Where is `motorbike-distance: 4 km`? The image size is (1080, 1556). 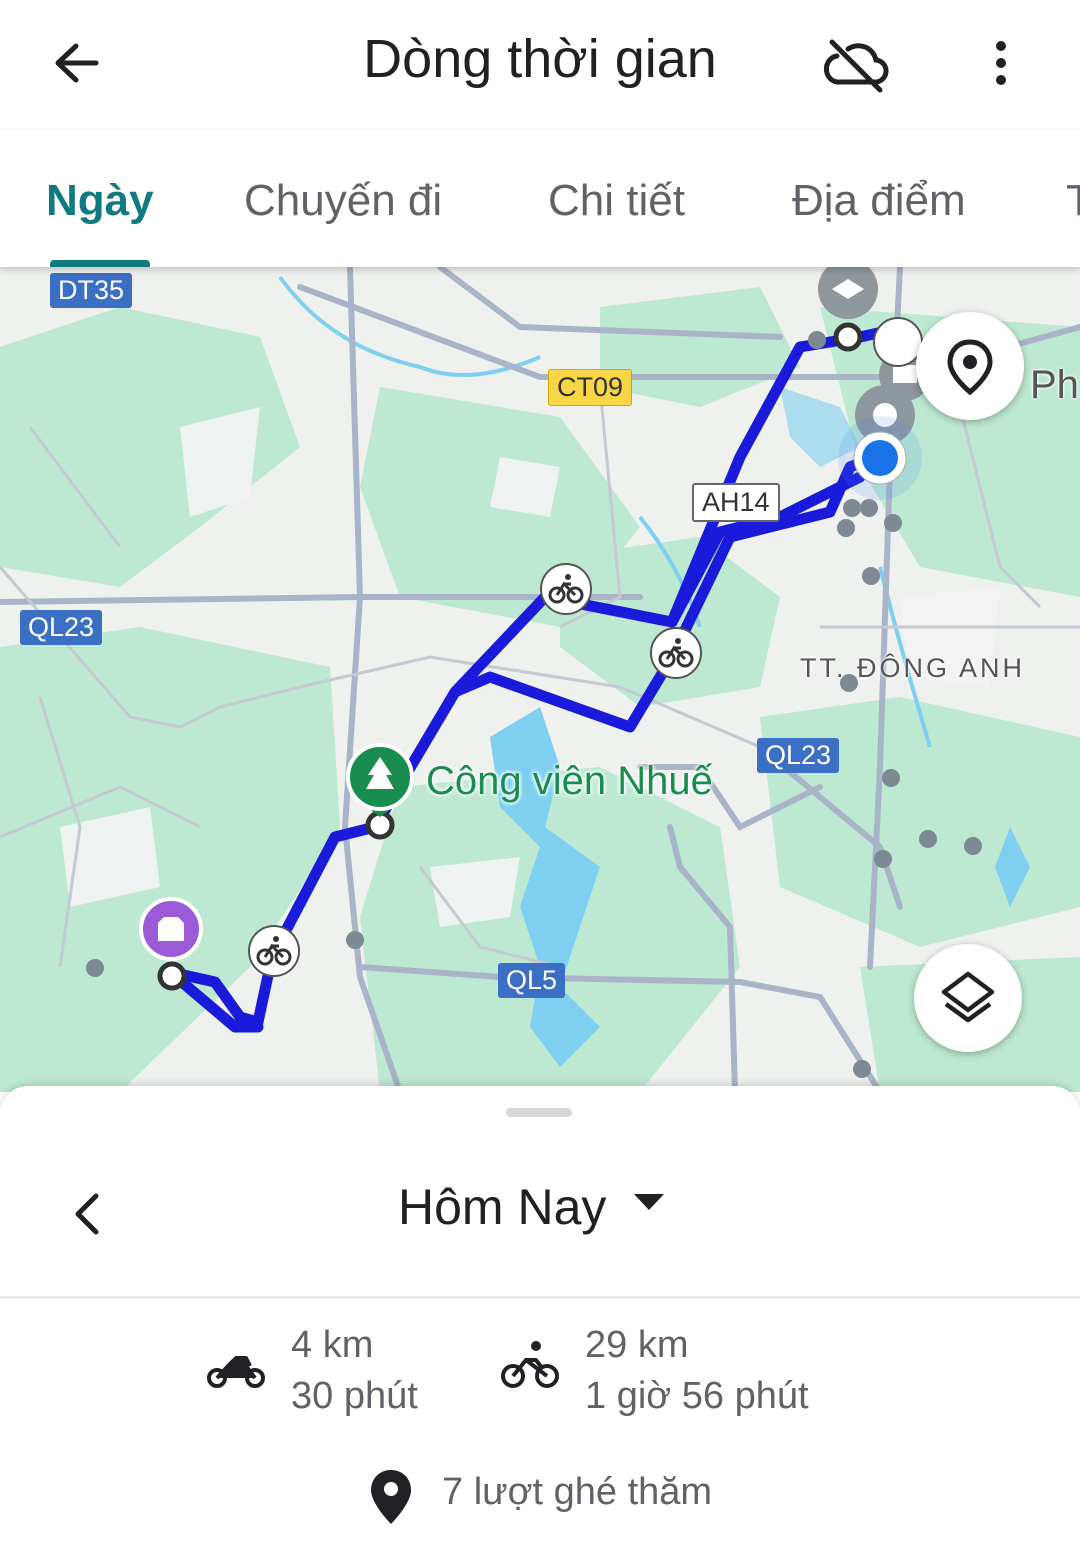 motorbike-distance: 4 km is located at coordinates (332, 1345).